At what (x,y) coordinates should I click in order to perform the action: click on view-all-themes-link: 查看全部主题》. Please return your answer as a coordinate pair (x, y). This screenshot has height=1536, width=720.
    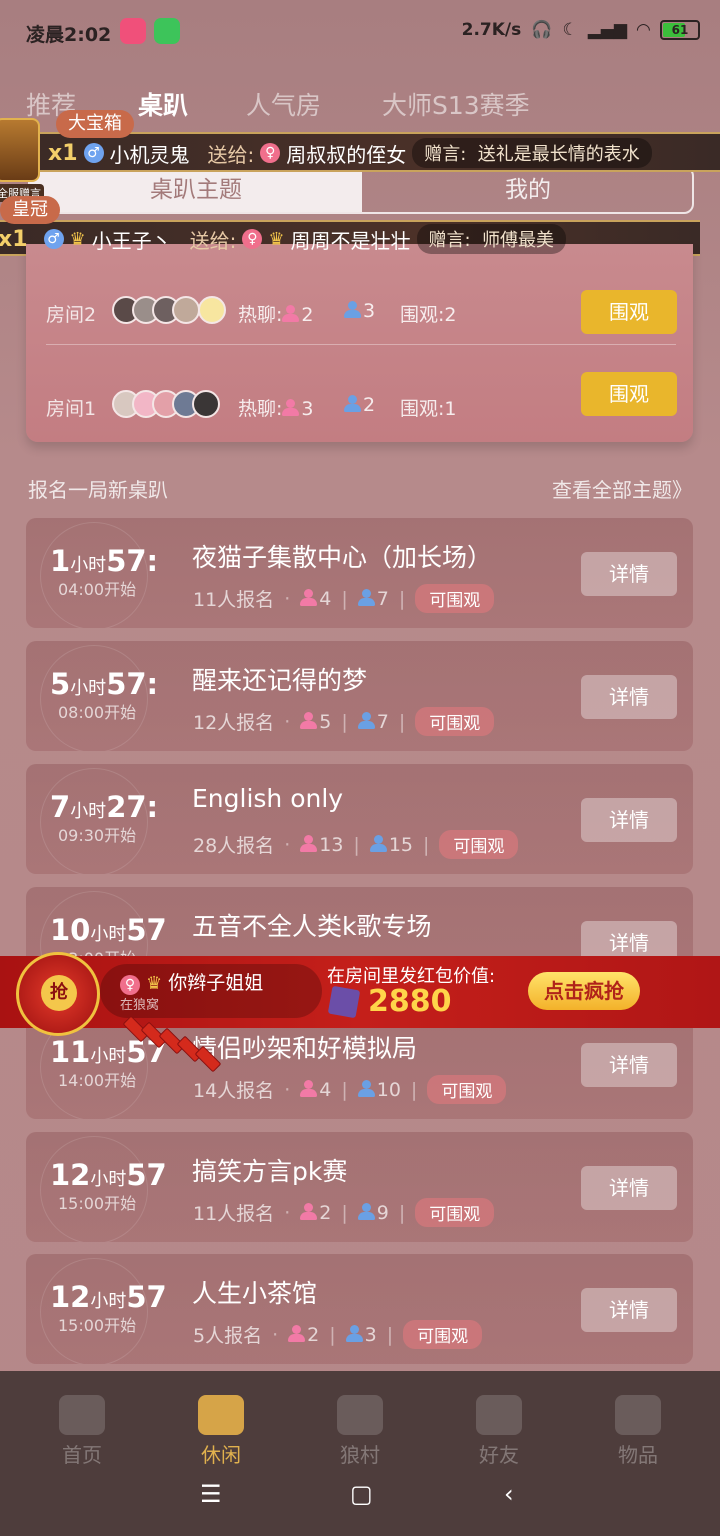
    Looking at the image, I should click on (622, 488).